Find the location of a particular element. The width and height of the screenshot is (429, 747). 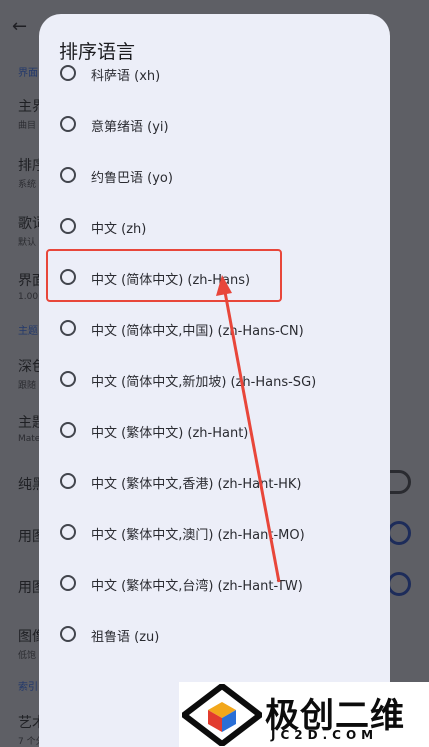

annotation-arrow-icon is located at coordinates (248, 429).